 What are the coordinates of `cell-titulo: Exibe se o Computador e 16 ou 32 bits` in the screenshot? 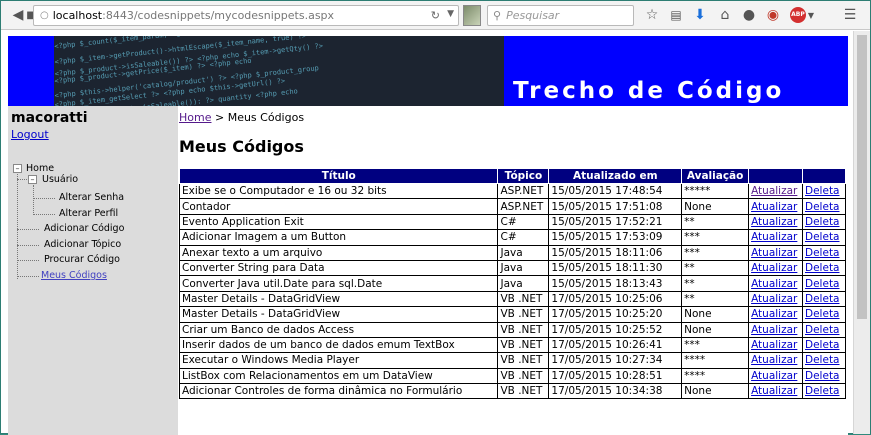 It's located at (338, 191).